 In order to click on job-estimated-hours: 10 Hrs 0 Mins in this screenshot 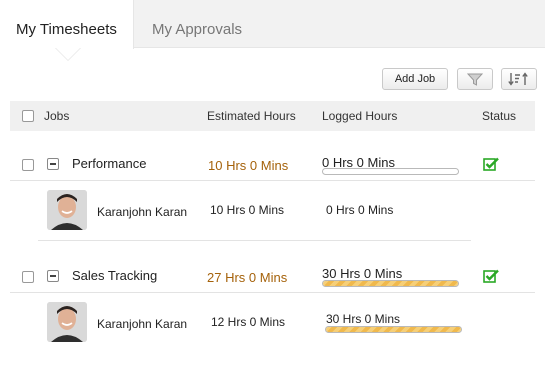, I will do `click(248, 165)`.